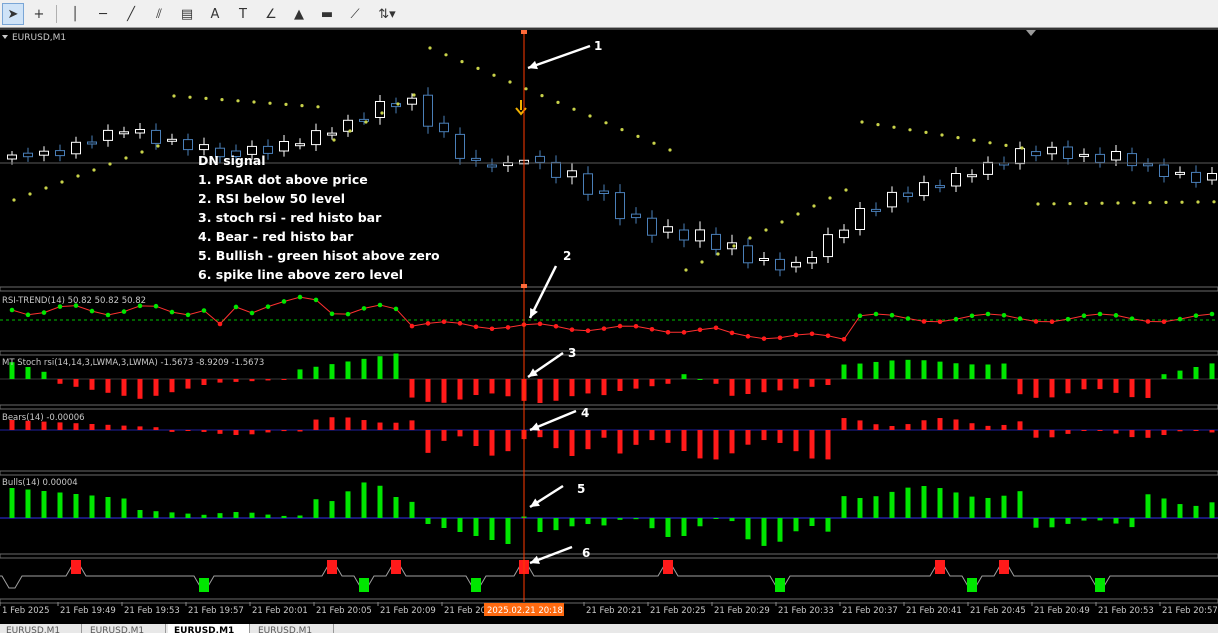  I want to click on time-axis-label: 21 Feb 20:49, so click(1062, 611).